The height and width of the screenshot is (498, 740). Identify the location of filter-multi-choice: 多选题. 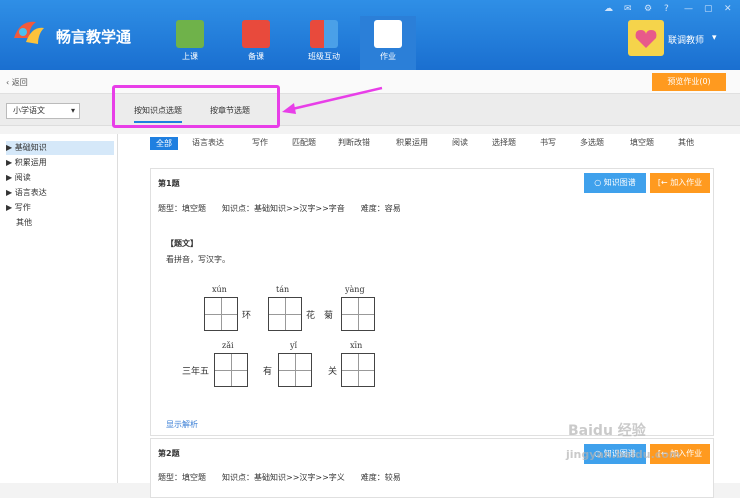
(592, 142).